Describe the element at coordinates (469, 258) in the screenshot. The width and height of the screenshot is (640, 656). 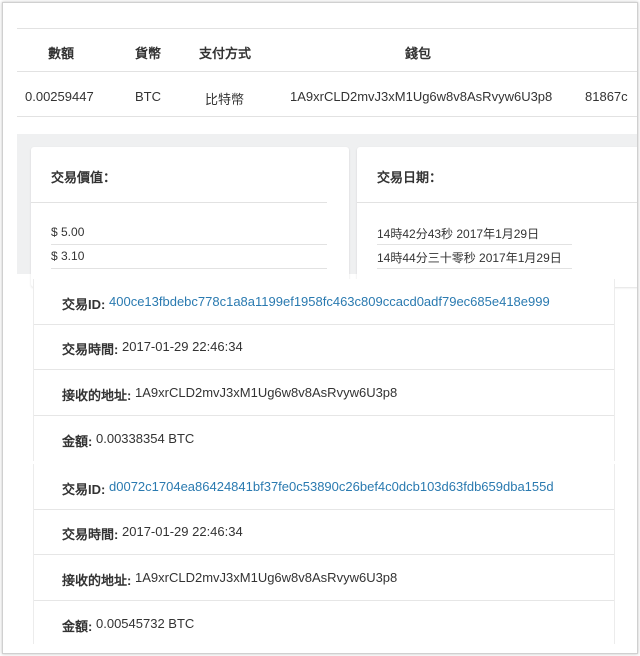
I see `transaction-date-2: 14時44分三十零秒 2017年1月29日` at that location.